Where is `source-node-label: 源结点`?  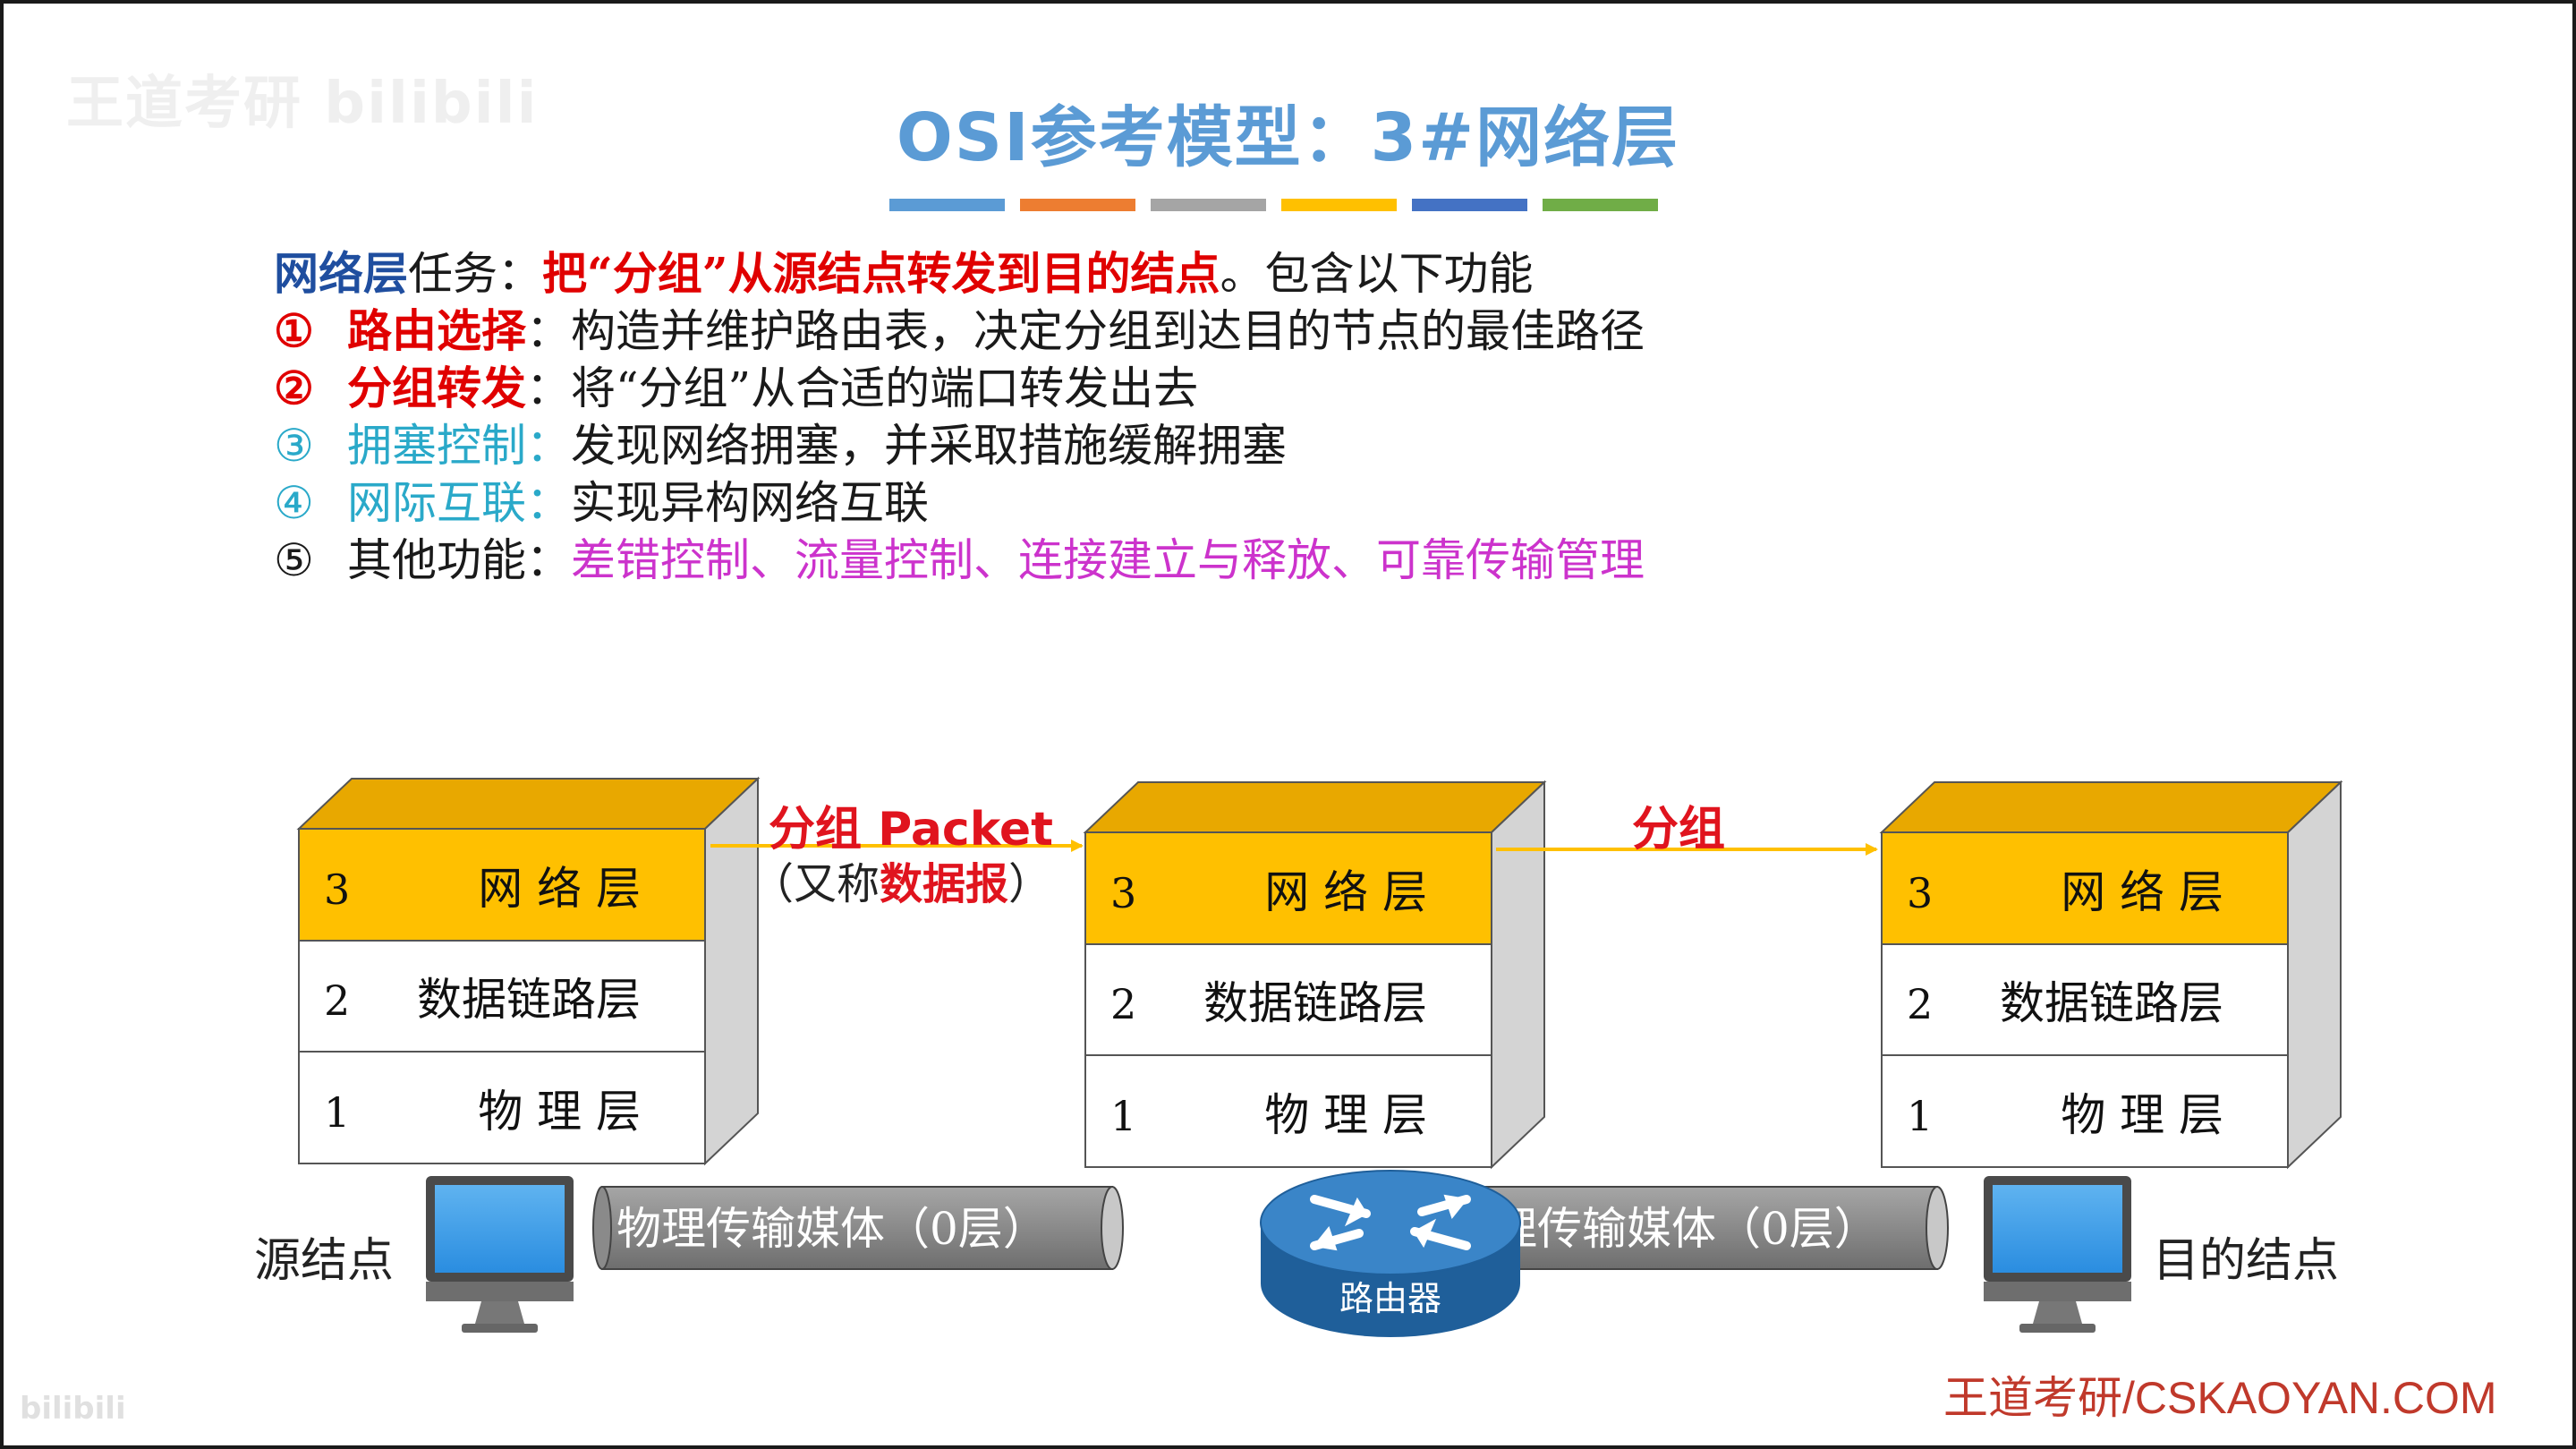
source-node-label: 源结点 is located at coordinates (324, 1261).